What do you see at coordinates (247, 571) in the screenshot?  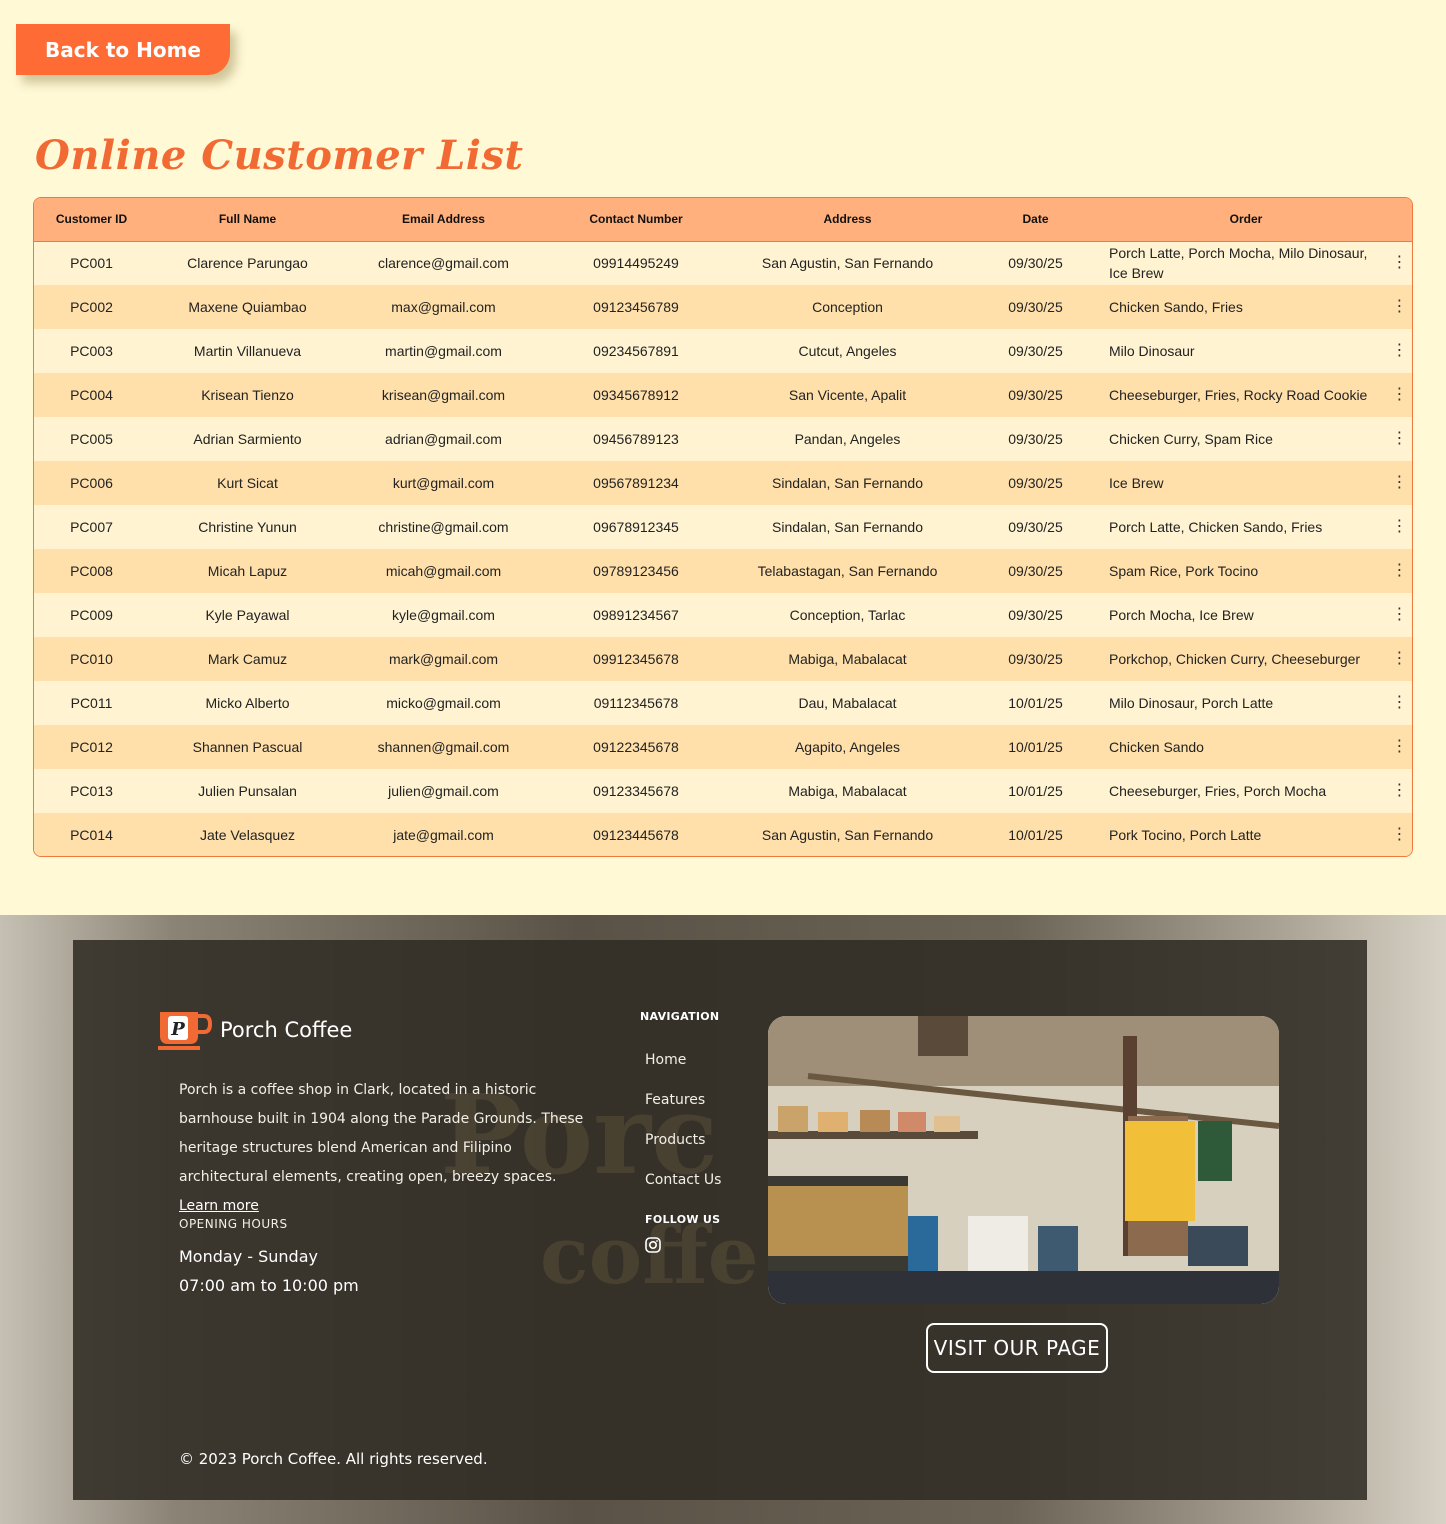 I see `cell-full-name: Micah Lapuz` at bounding box center [247, 571].